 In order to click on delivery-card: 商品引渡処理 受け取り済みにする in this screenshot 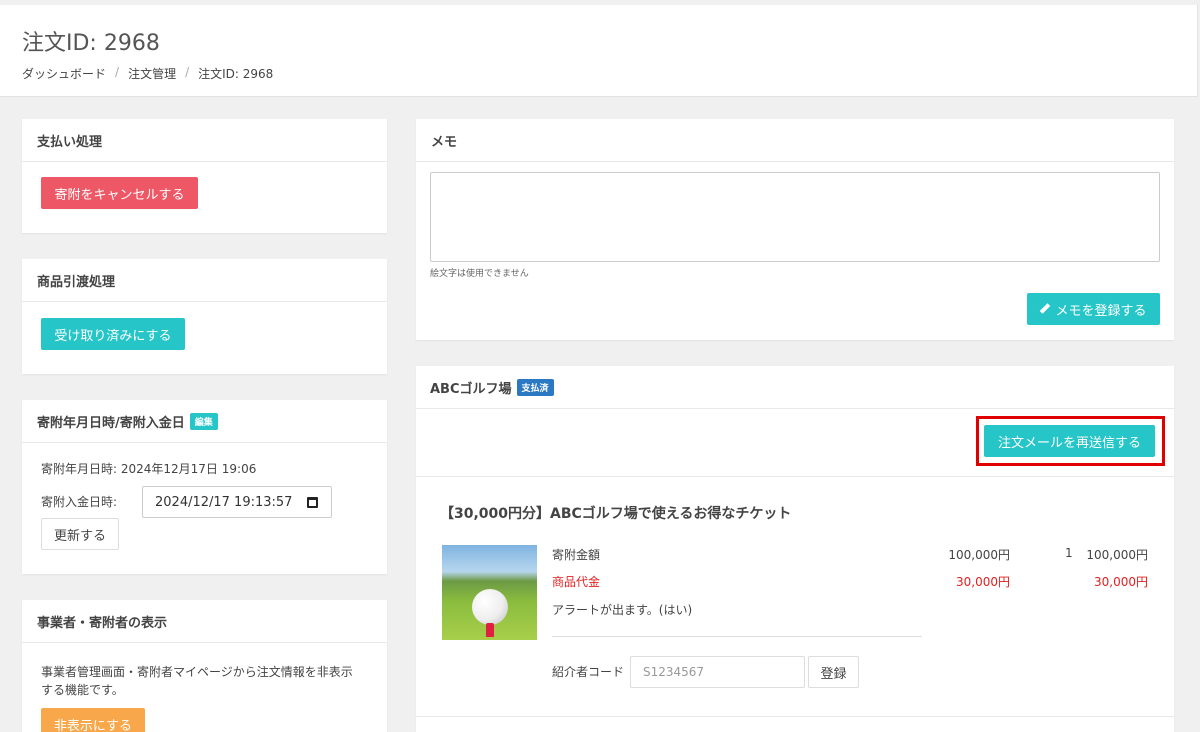, I will do `click(204, 316)`.